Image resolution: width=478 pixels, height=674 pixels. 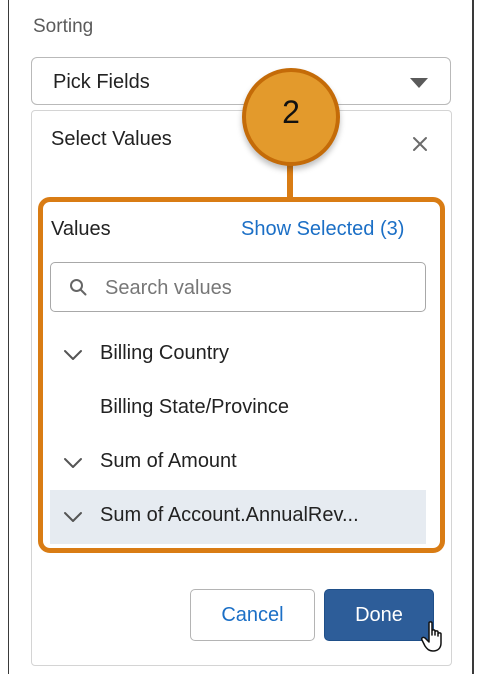 What do you see at coordinates (419, 83) in the screenshot?
I see `chevron-down-icon` at bounding box center [419, 83].